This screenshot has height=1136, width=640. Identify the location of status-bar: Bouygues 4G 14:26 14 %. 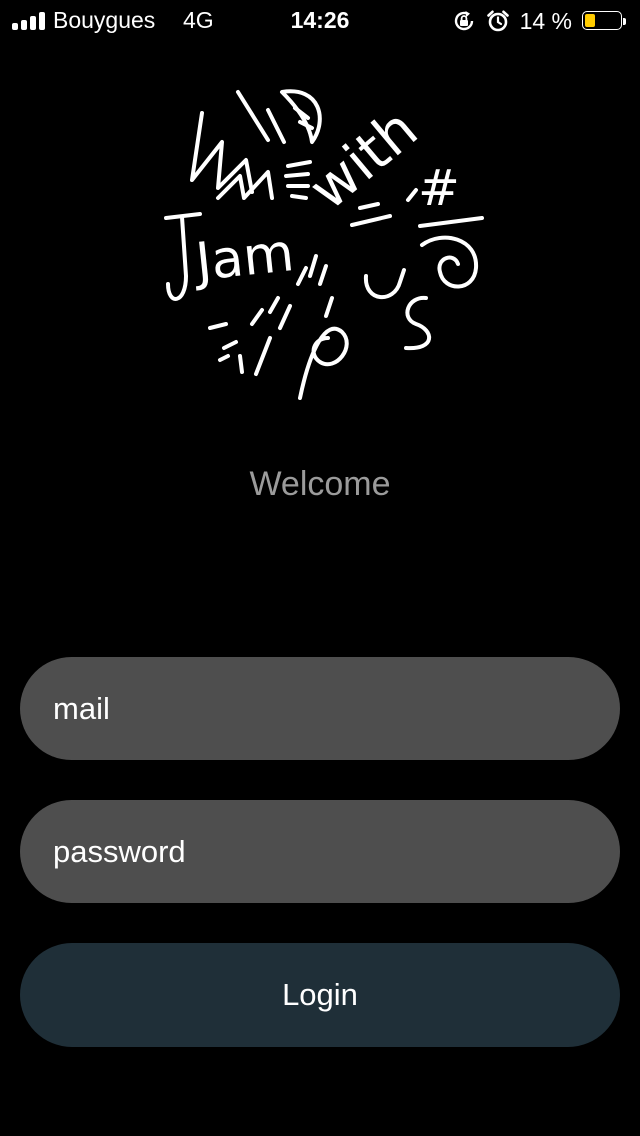
(320, 20).